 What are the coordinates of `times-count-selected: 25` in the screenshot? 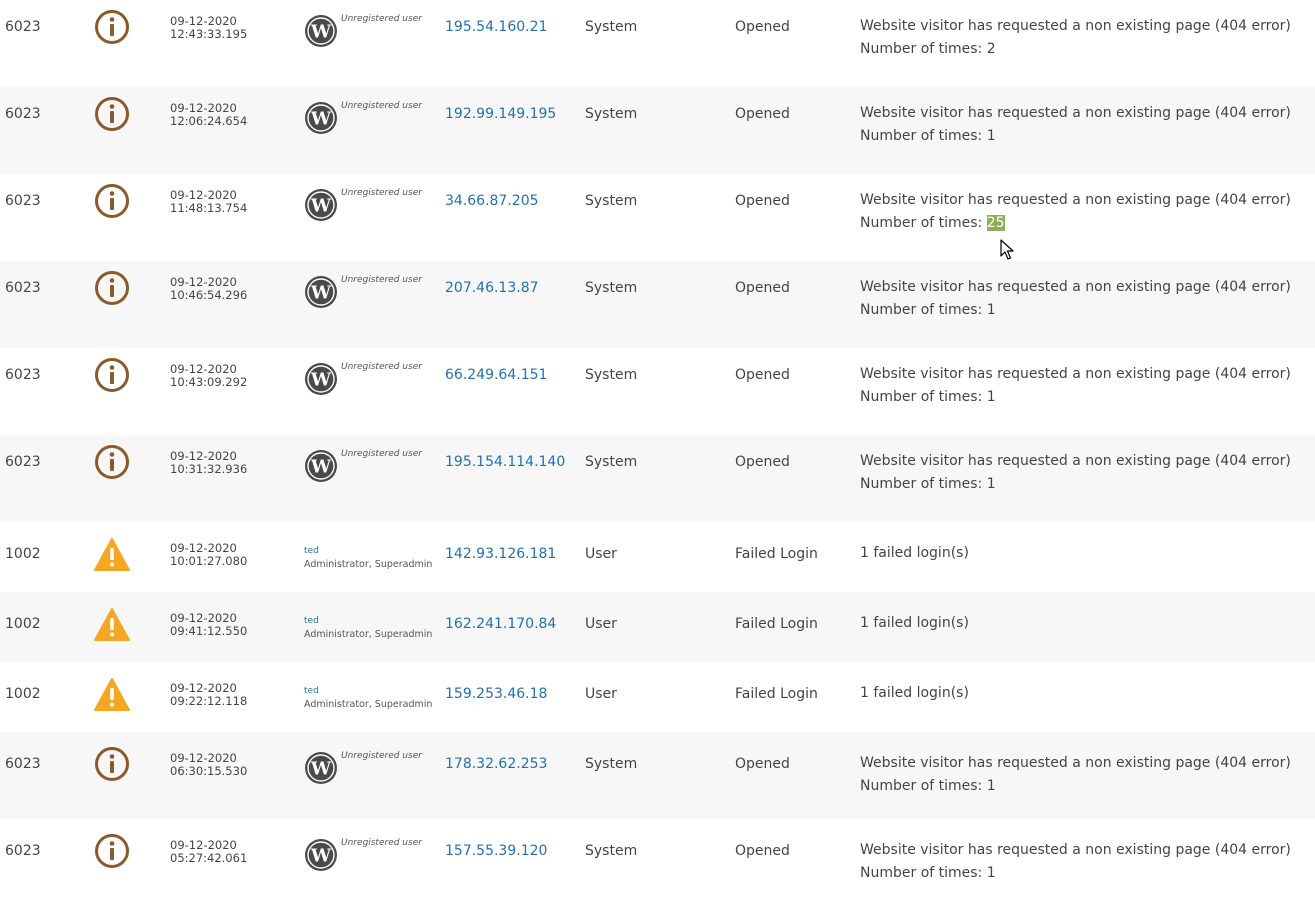 It's located at (995, 223).